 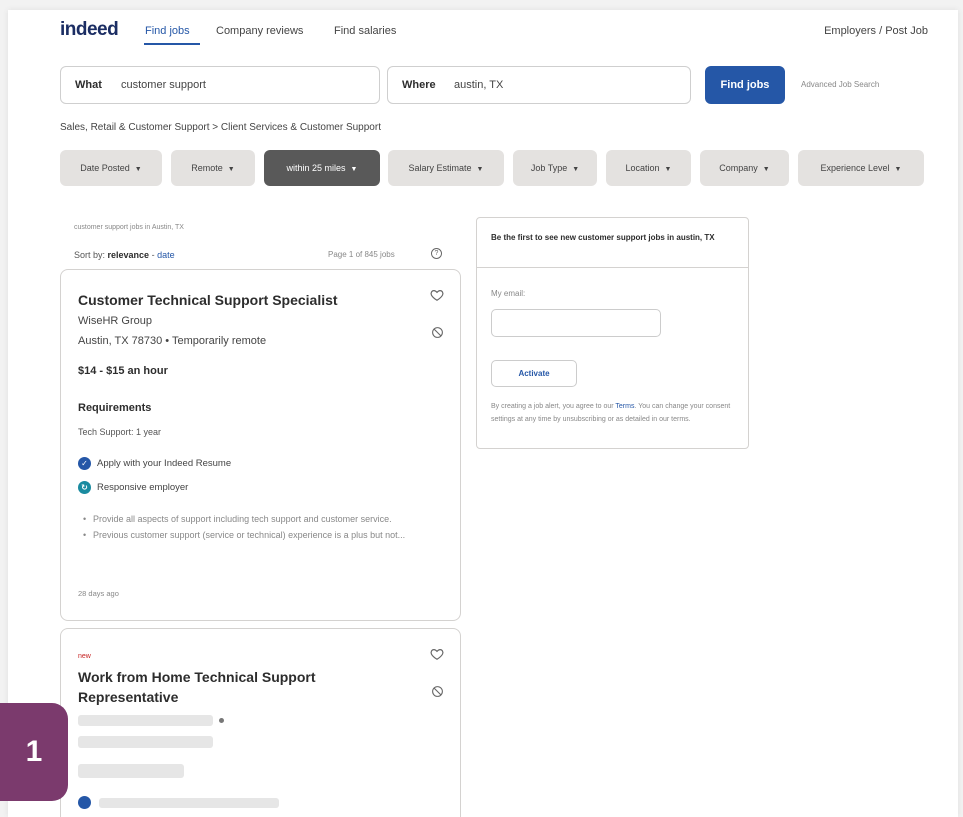 What do you see at coordinates (549, 168) in the screenshot?
I see `filter-label: Job Type` at bounding box center [549, 168].